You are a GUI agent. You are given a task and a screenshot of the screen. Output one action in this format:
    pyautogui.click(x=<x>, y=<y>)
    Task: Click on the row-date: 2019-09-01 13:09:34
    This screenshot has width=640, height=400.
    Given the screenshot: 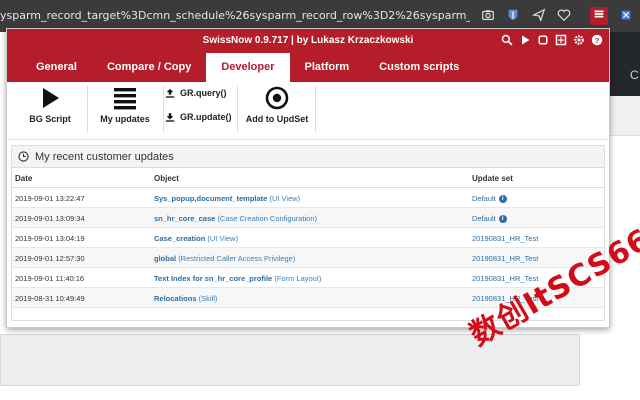 What is the action you would take?
    pyautogui.click(x=50, y=218)
    